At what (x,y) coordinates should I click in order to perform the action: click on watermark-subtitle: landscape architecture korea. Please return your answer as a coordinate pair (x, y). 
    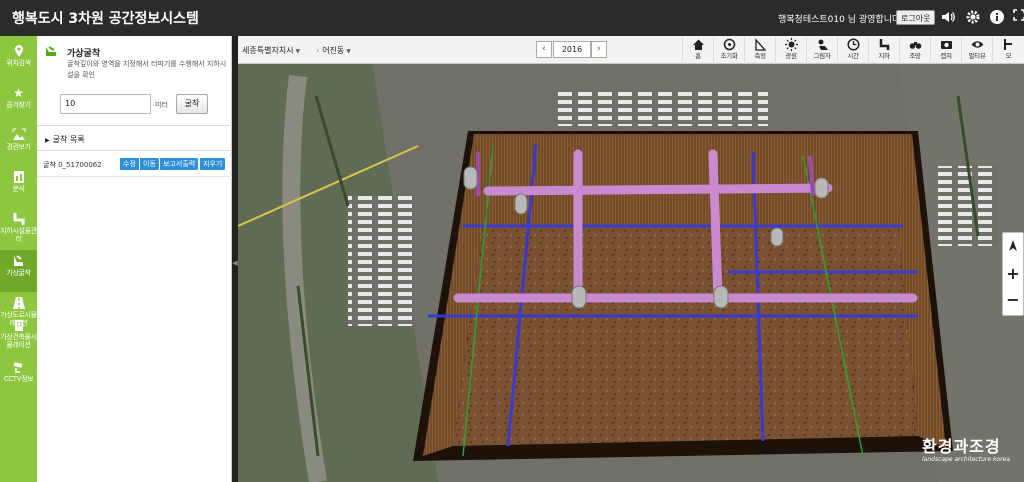
    Looking at the image, I should click on (966, 459).